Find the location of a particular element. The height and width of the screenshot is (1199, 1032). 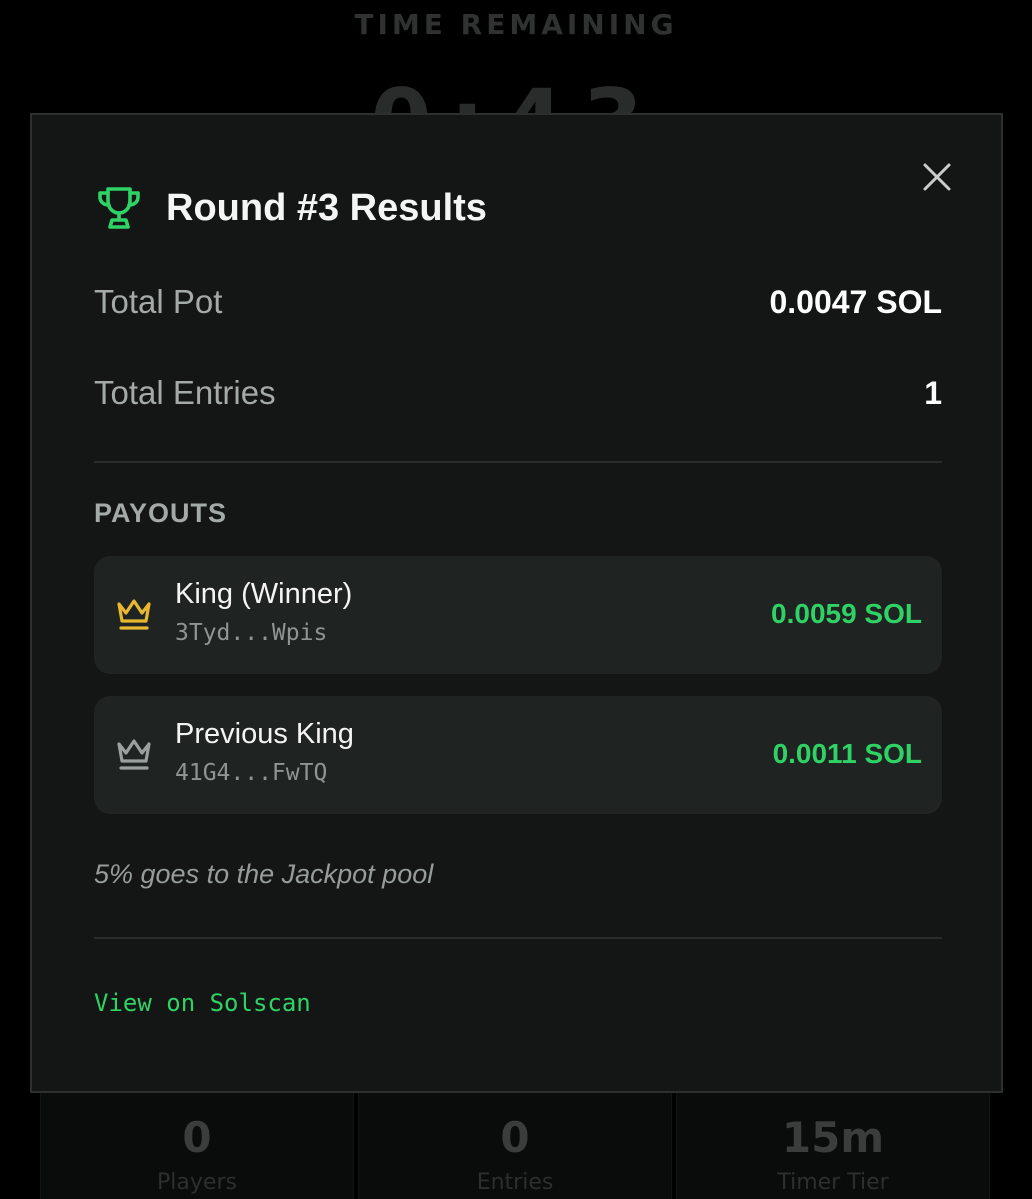

payout-amount: 0.0011 SOL is located at coordinates (847, 753).